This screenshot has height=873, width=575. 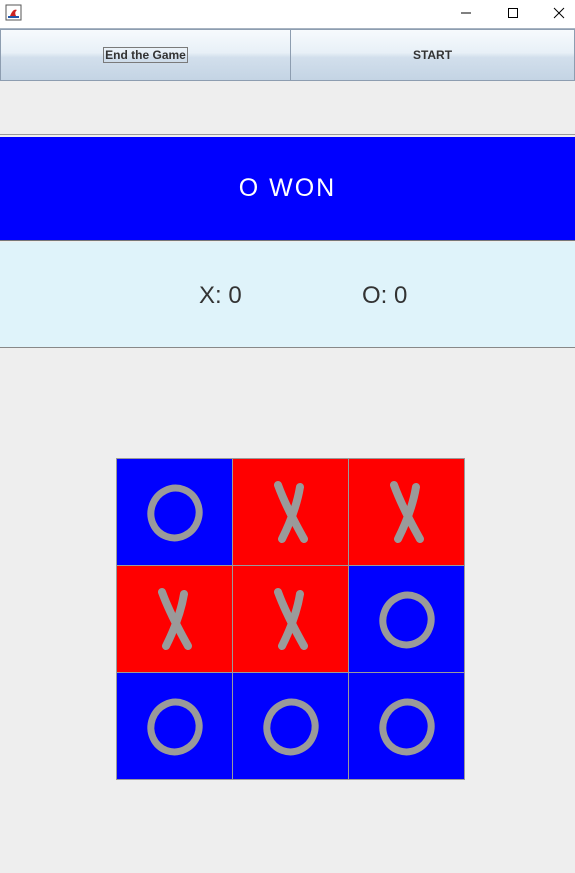 I want to click on divider, so click(x=287, y=134).